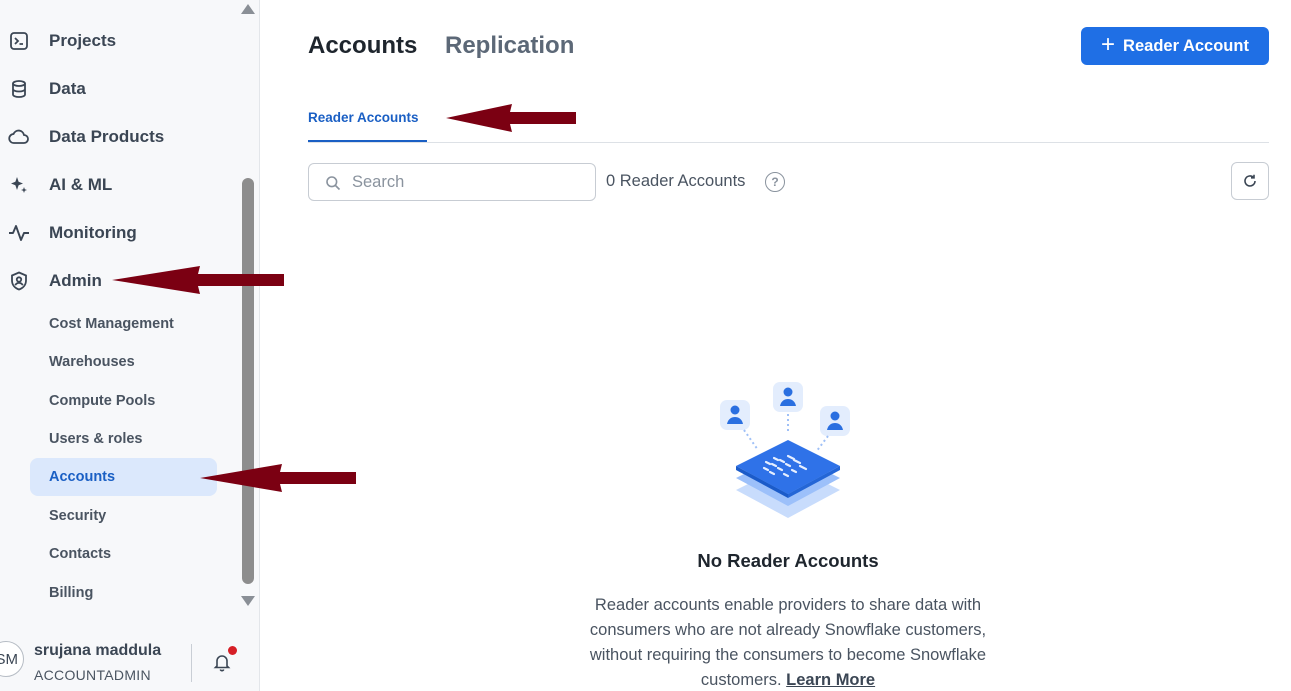 The height and width of the screenshot is (691, 1291). I want to click on bell-icon, so click(222, 662).